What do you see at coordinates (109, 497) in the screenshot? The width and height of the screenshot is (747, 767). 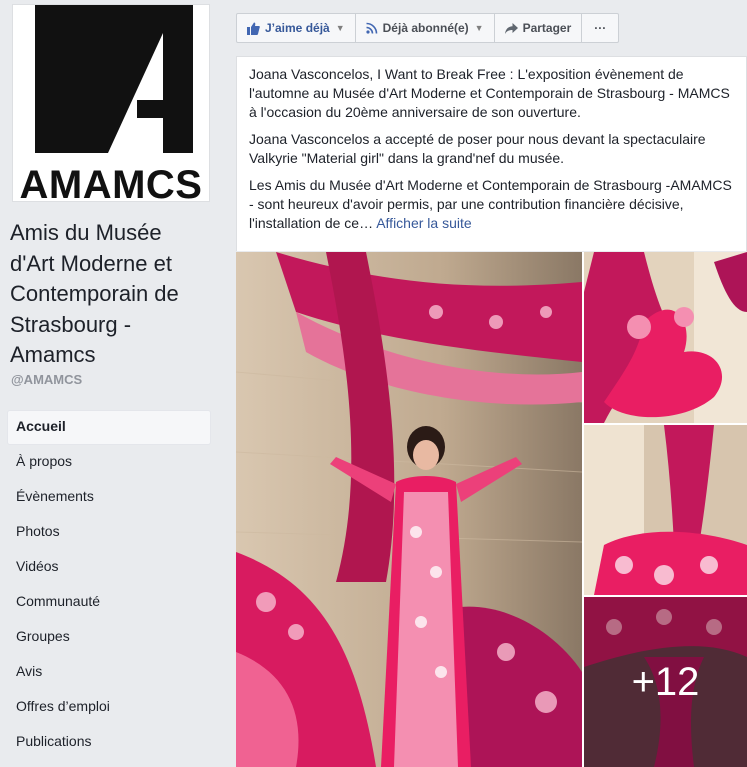 I see `nav-item-evenements: Évènements` at bounding box center [109, 497].